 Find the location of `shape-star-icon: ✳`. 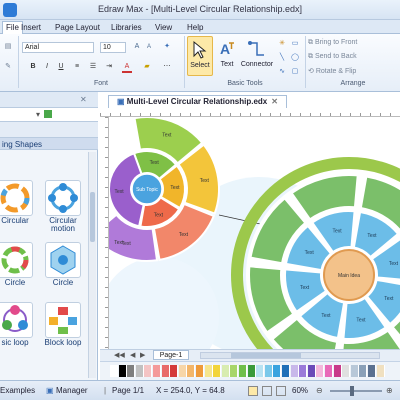

shape-star-icon: ✳ is located at coordinates (282, 44).